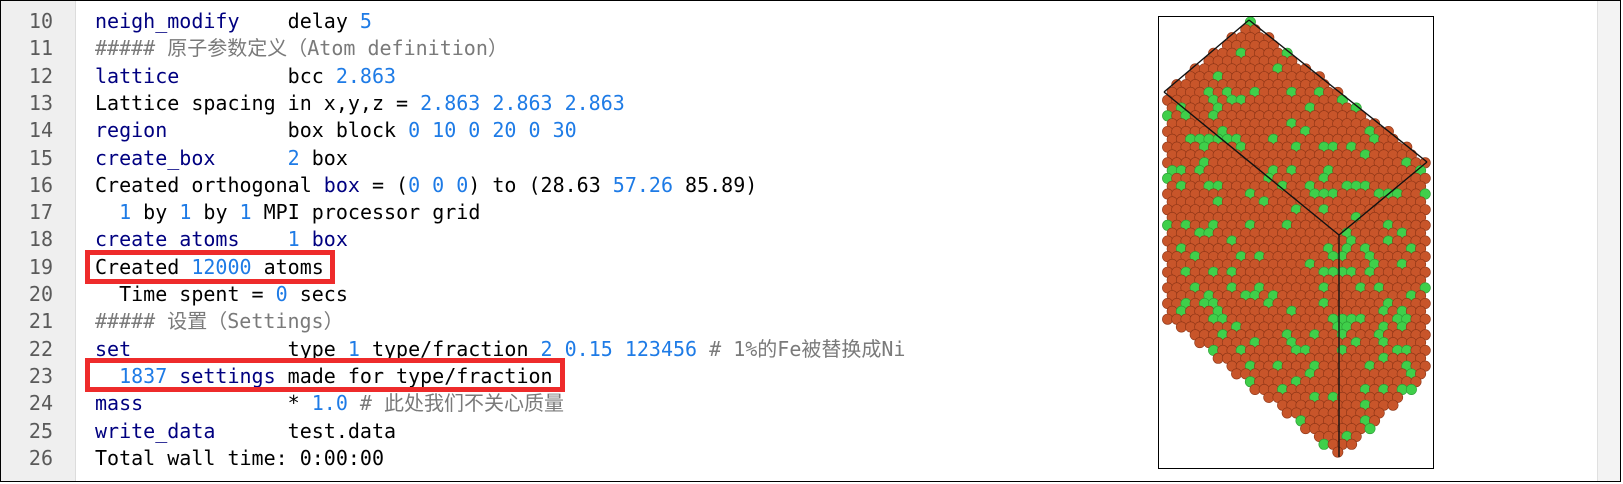 This screenshot has width=1623, height=484. Describe the element at coordinates (637, 184) in the screenshot. I see `code-token: 57.26` at that location.